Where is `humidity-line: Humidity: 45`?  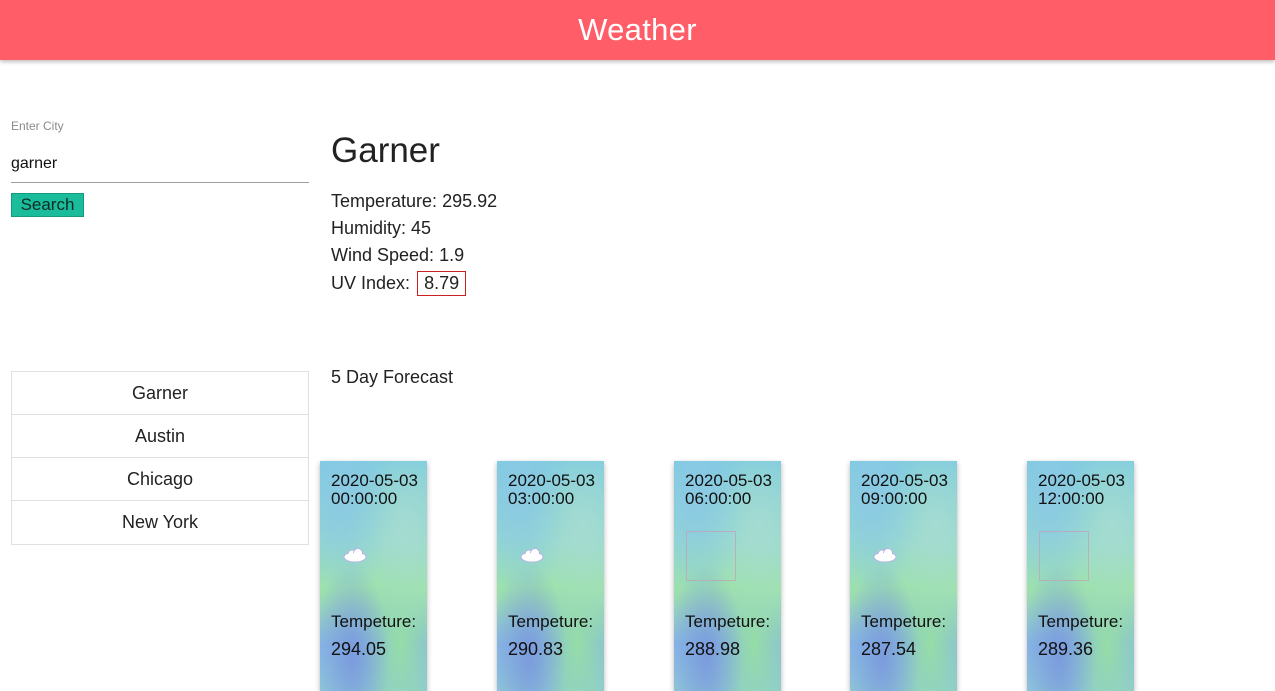 humidity-line: Humidity: 45 is located at coordinates (381, 228).